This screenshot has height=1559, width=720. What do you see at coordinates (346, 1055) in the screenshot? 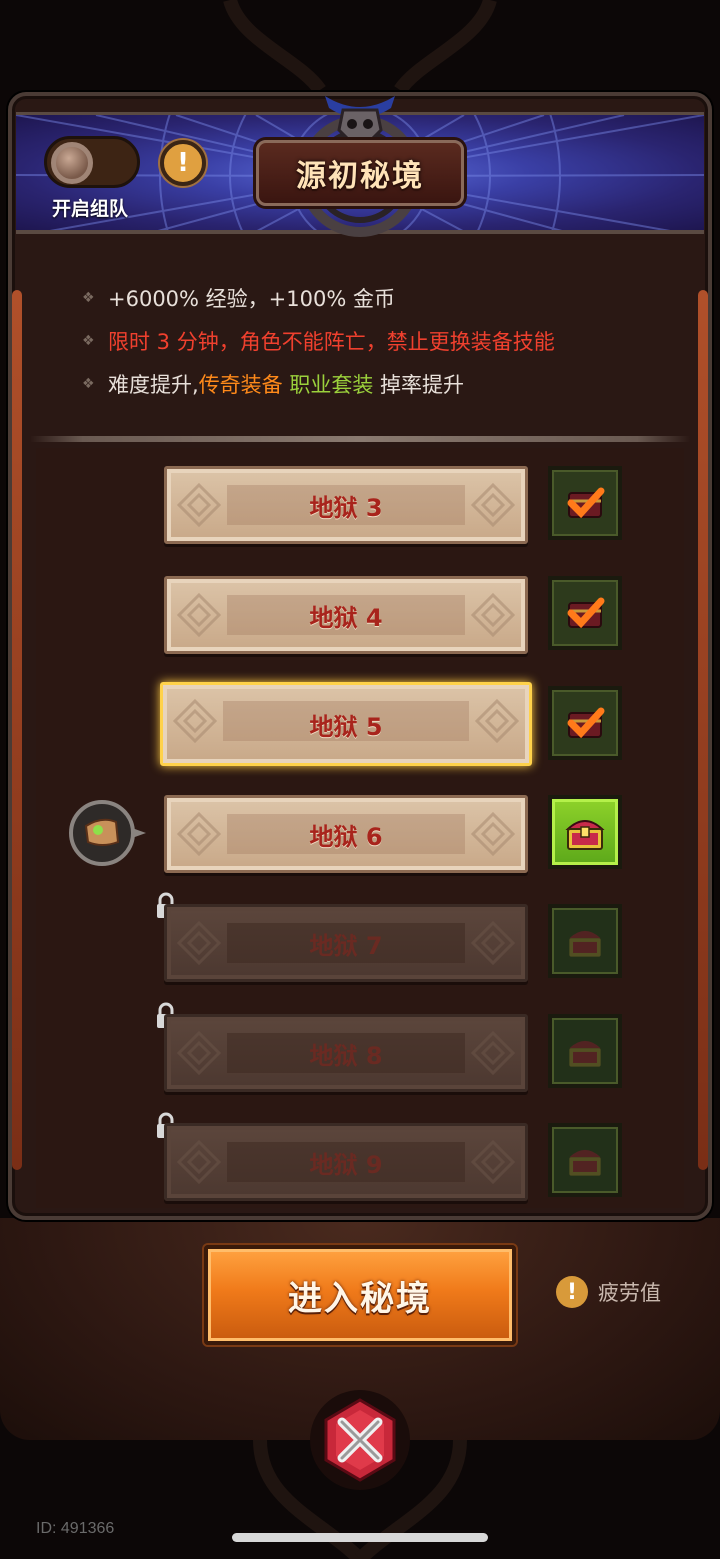
I see `level-label: 地狱 8` at bounding box center [346, 1055].